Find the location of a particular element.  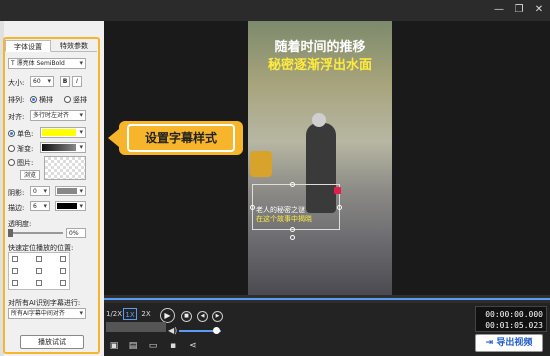

stop-icon: ■ is located at coordinates (186, 316).